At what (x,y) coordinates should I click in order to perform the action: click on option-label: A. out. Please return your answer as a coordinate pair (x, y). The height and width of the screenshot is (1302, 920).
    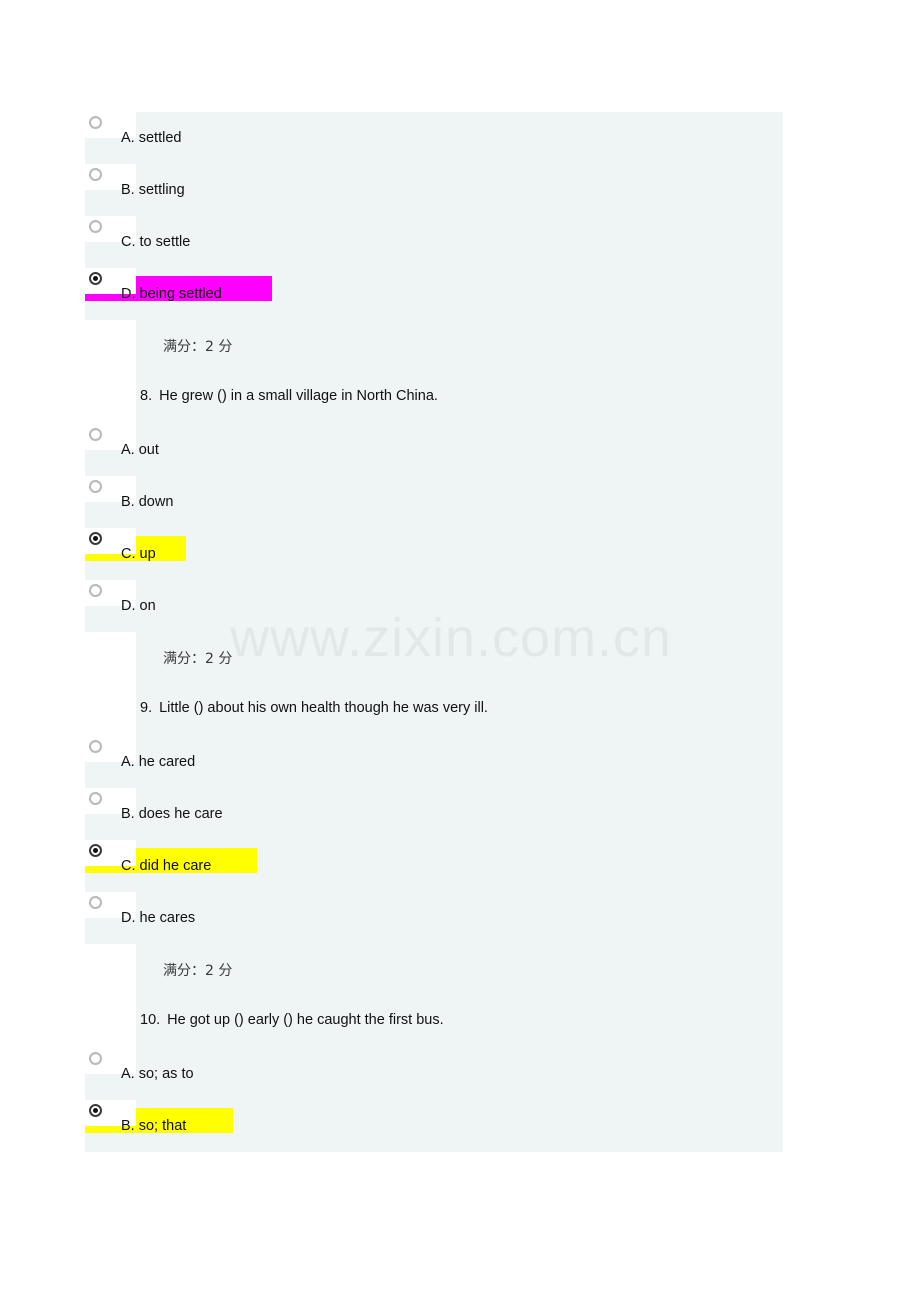
    Looking at the image, I should click on (140, 450).